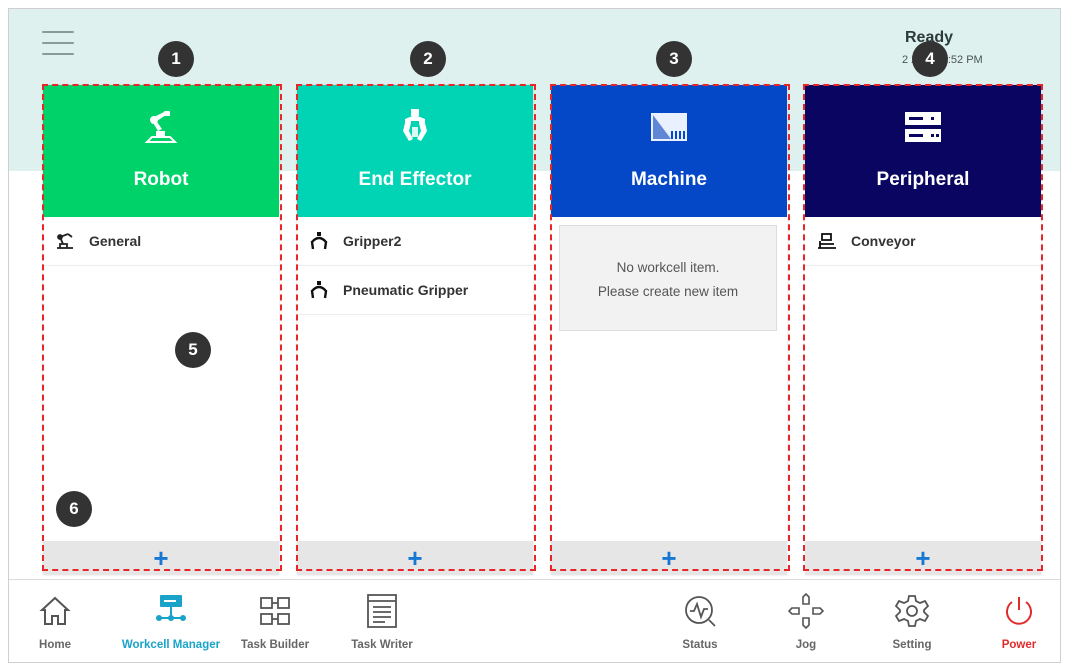 Image resolution: width=1065 pixels, height=667 pixels. Describe the element at coordinates (275, 645) in the screenshot. I see `nav-label: Task Builder` at that location.